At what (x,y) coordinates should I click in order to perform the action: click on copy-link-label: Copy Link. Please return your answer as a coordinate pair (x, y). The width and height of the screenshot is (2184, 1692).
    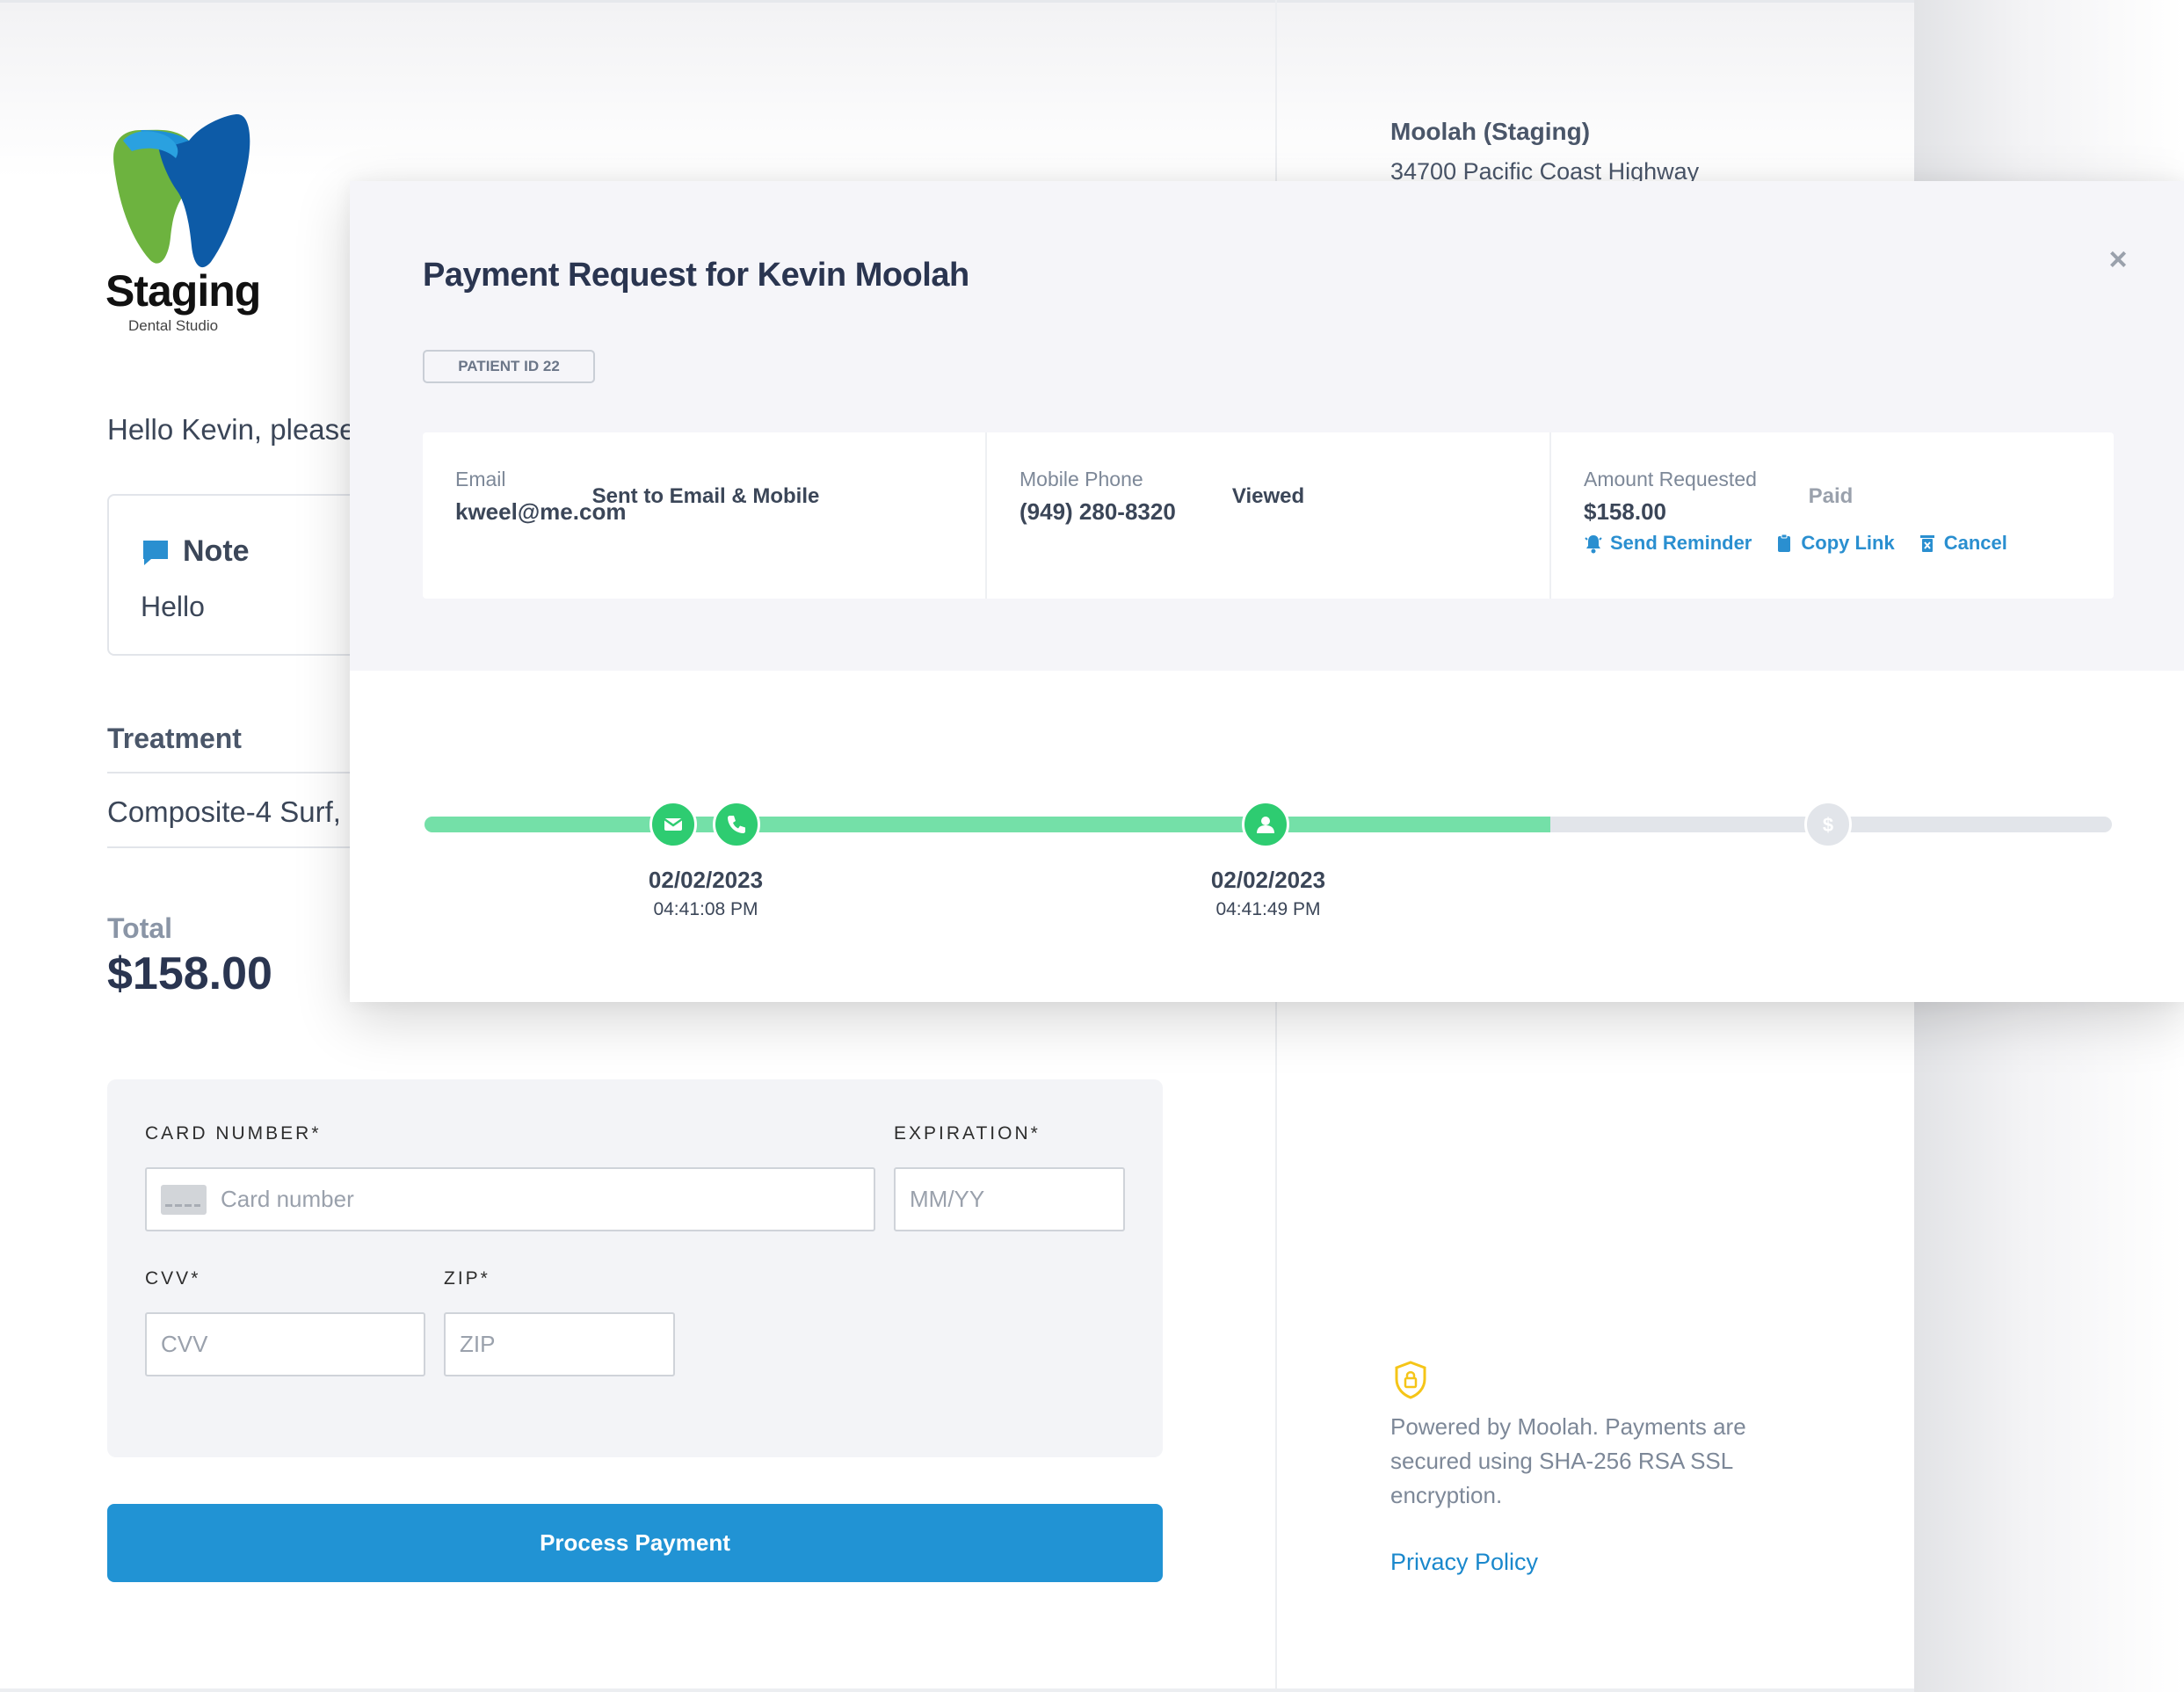
    Looking at the image, I should click on (1848, 543).